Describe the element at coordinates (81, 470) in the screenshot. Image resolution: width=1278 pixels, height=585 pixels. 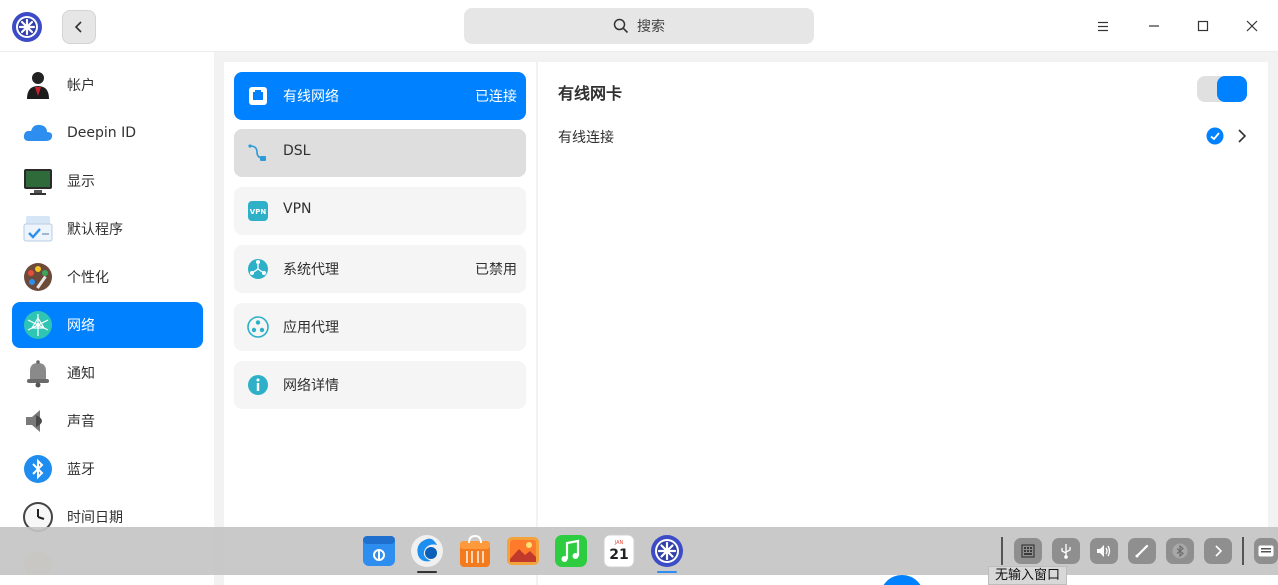
I see `sidebar-item-label: 蓝牙` at that location.